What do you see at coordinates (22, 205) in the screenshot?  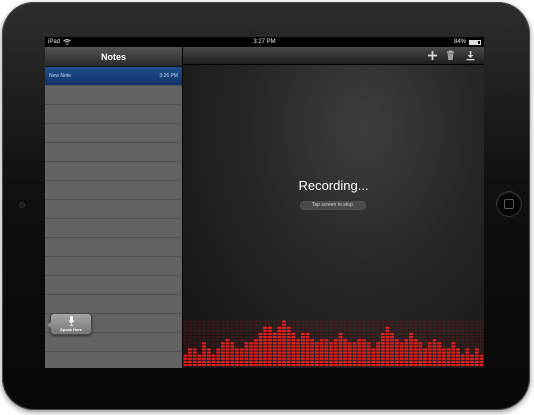 I see `camera-lens` at bounding box center [22, 205].